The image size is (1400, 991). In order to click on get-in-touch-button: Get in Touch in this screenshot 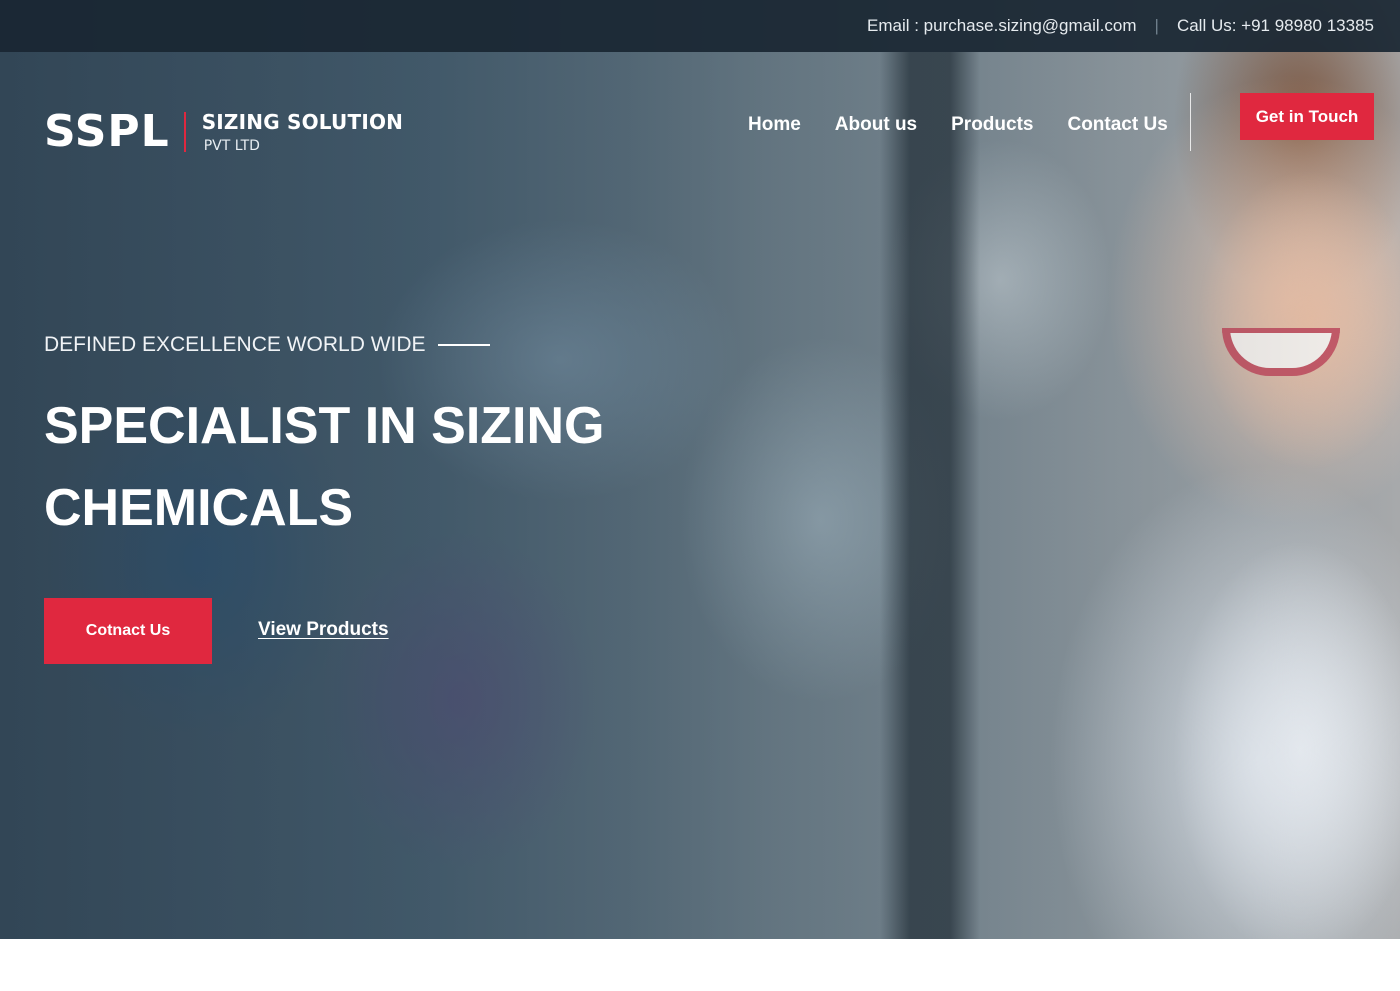, I will do `click(1307, 116)`.